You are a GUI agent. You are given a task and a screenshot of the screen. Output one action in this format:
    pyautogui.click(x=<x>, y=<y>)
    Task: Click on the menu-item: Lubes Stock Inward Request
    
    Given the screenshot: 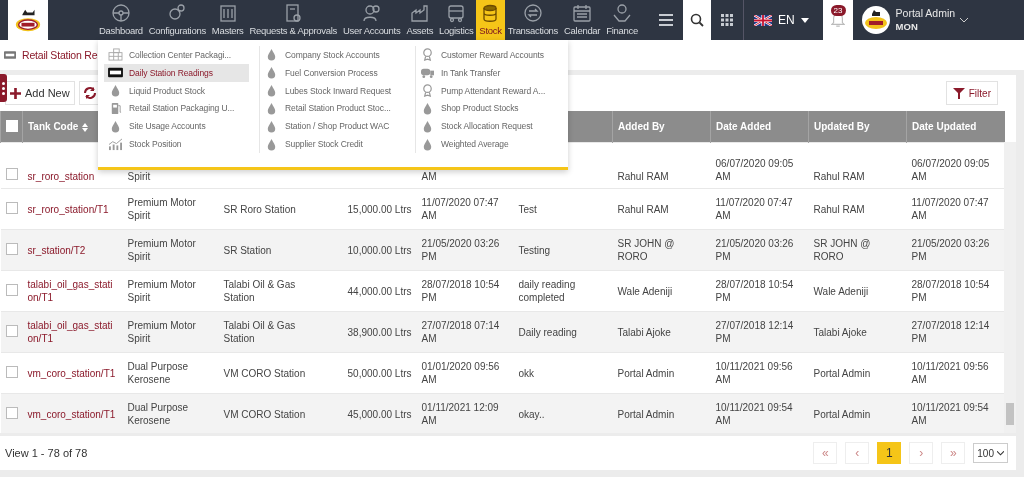 What is the action you would take?
    pyautogui.click(x=332, y=90)
    